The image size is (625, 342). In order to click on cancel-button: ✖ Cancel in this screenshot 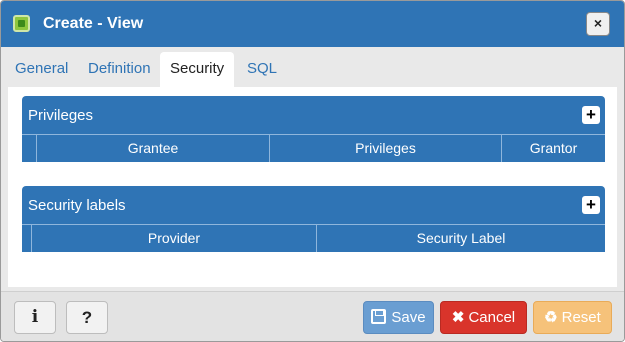, I will do `click(483, 317)`.